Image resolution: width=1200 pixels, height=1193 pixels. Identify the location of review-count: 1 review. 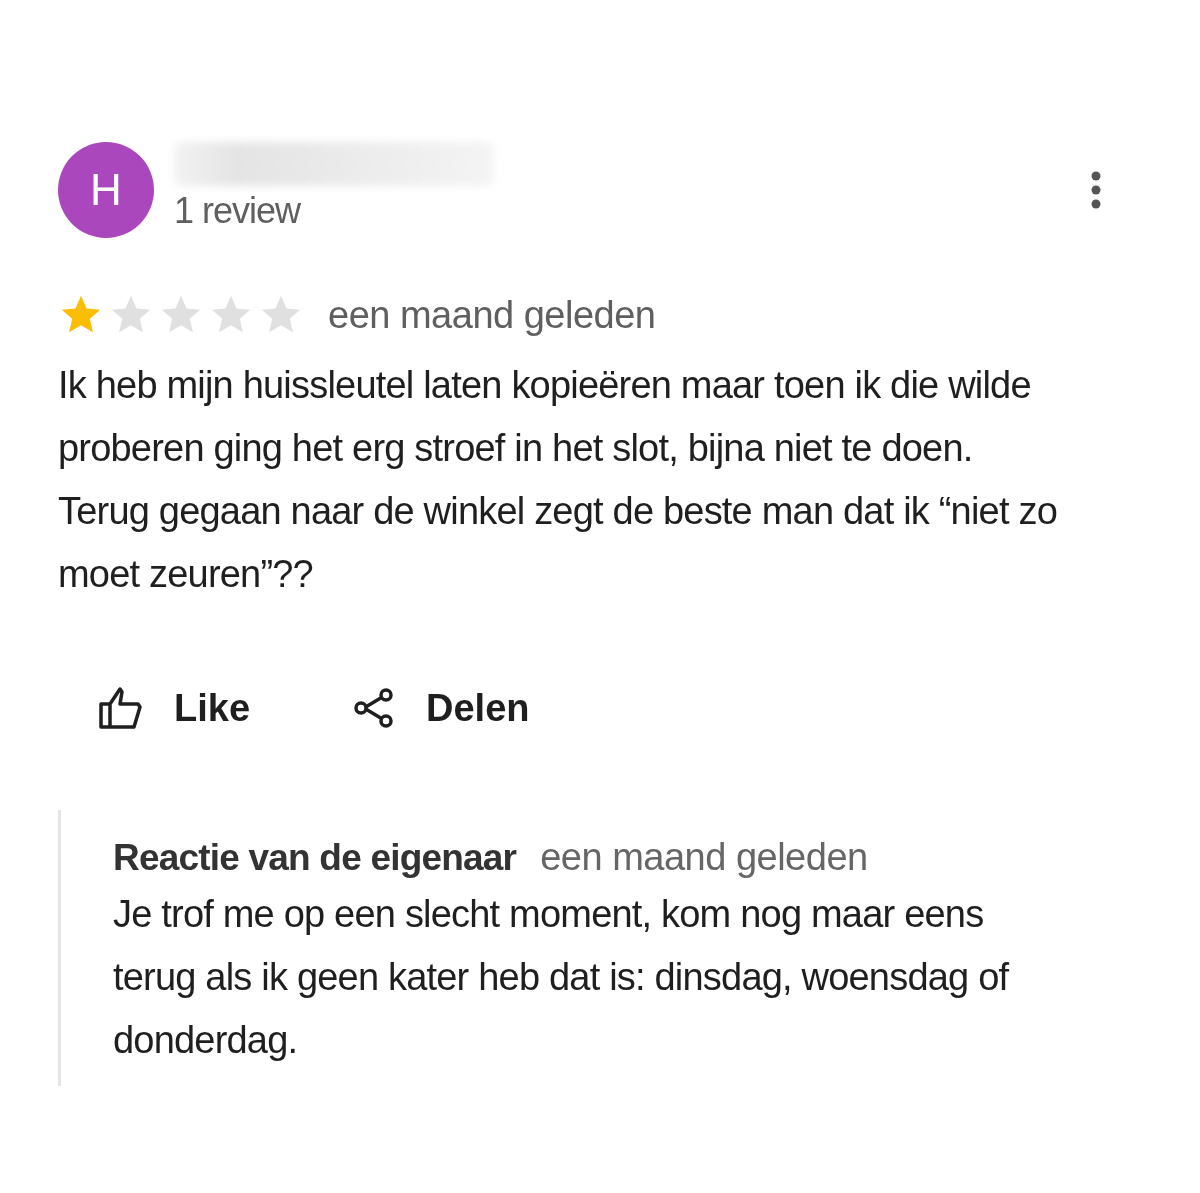
(238, 211).